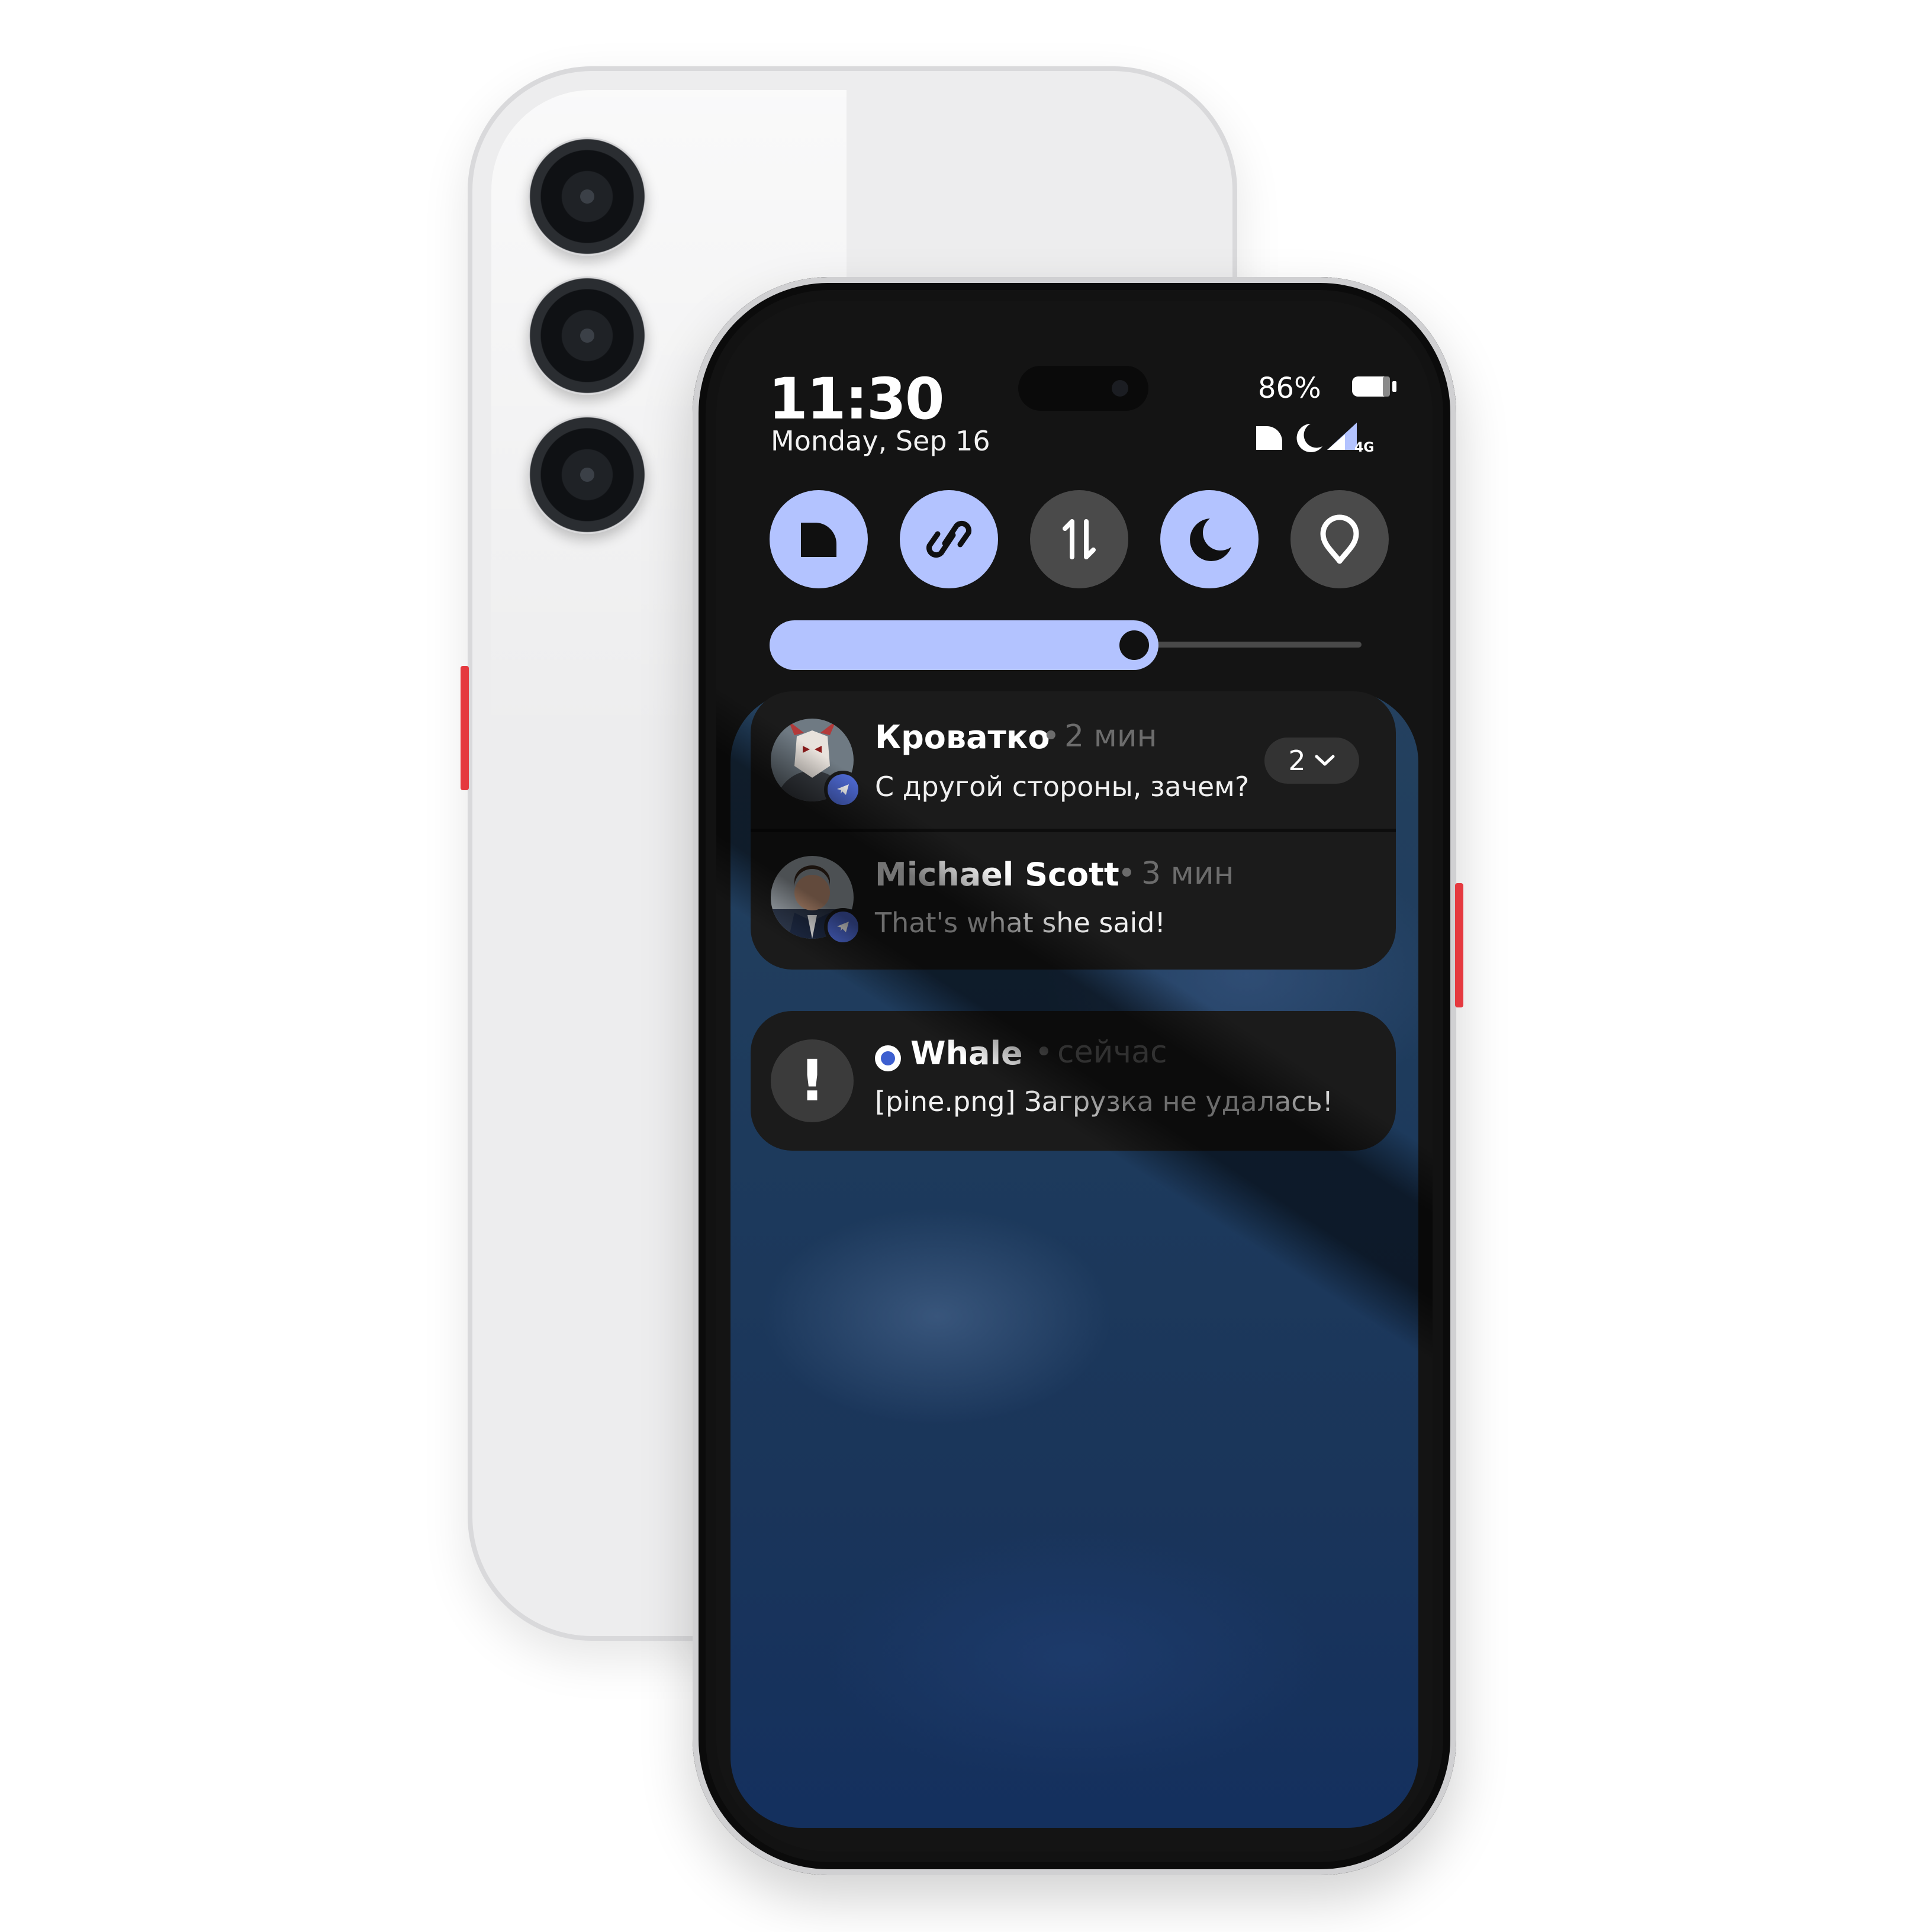  Describe the element at coordinates (1104, 1102) in the screenshot. I see `notification-message: [pine.png] Загрузка не удалась!` at that location.